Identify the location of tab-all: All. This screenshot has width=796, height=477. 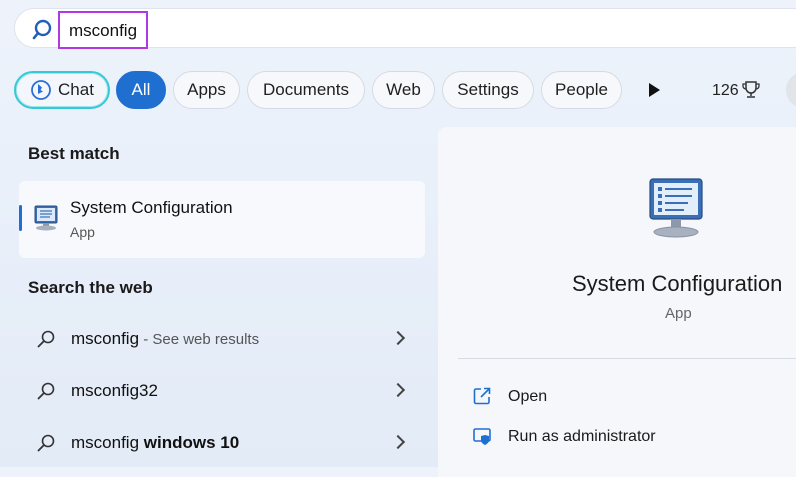
(141, 90).